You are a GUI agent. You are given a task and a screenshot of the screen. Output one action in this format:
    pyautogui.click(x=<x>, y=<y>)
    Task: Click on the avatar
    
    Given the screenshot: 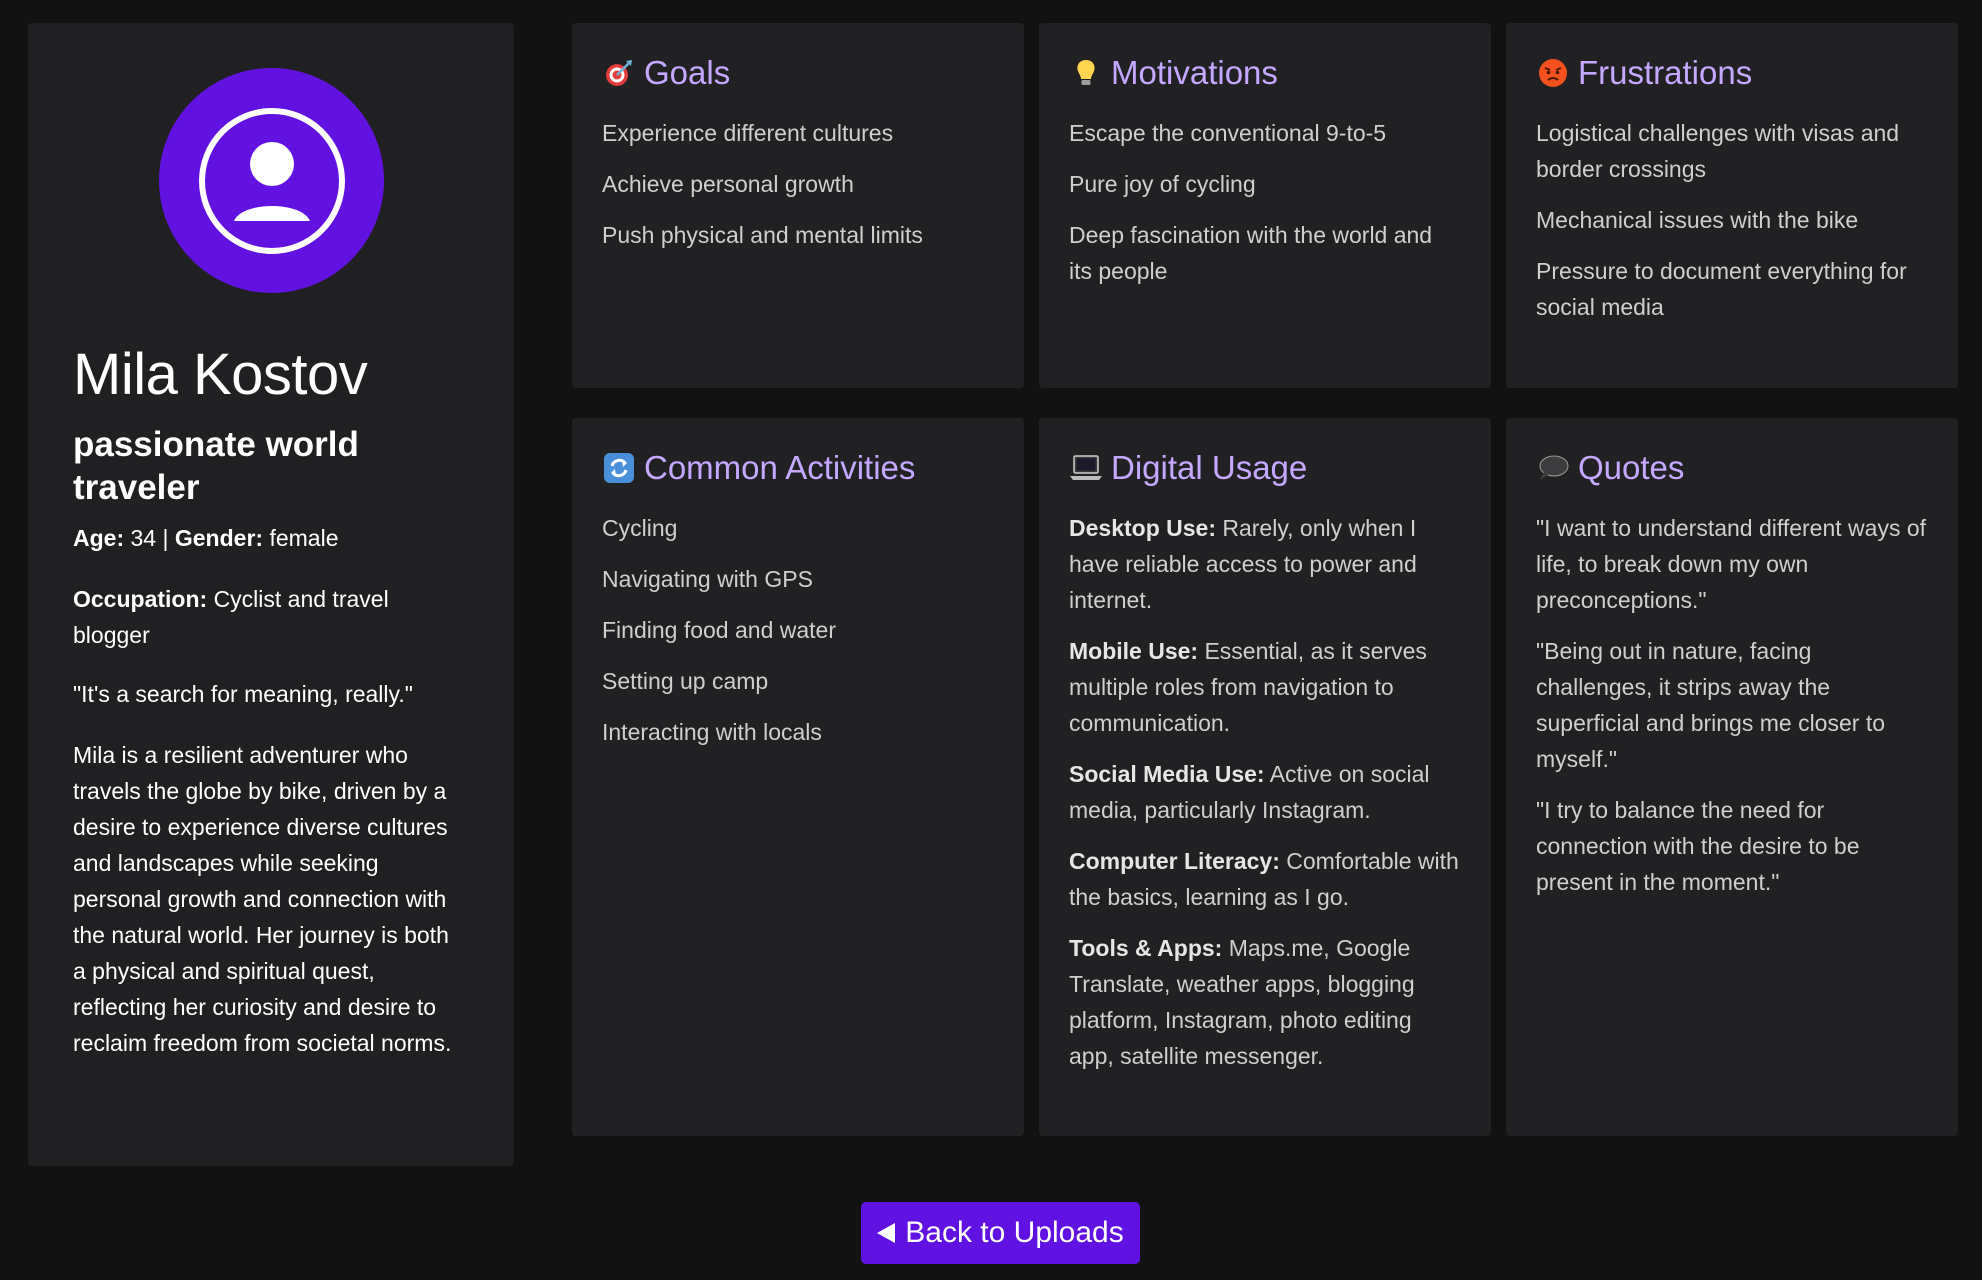 What is the action you would take?
    pyautogui.click(x=271, y=180)
    